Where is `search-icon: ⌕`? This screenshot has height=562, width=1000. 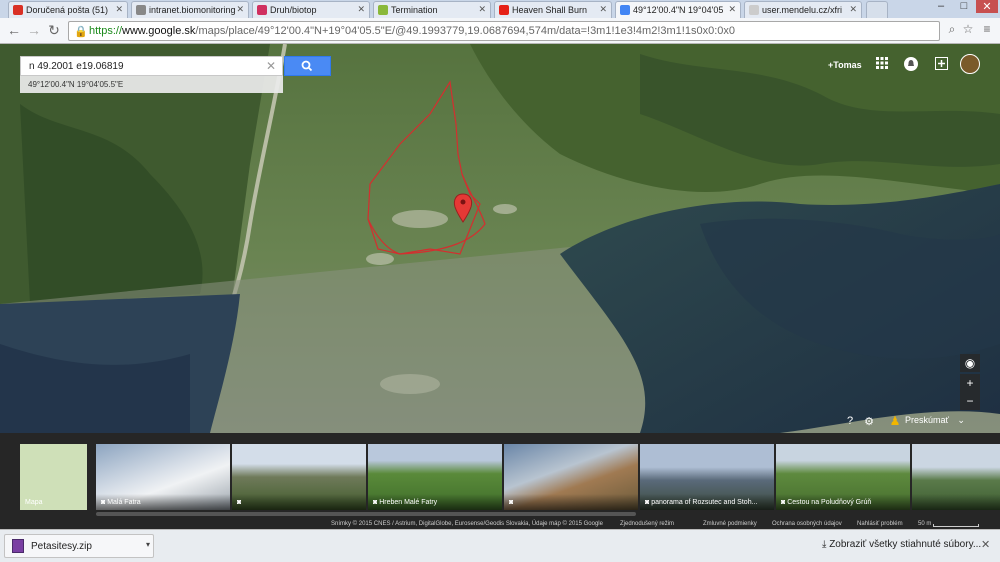 search-icon: ⌕ is located at coordinates (952, 29).